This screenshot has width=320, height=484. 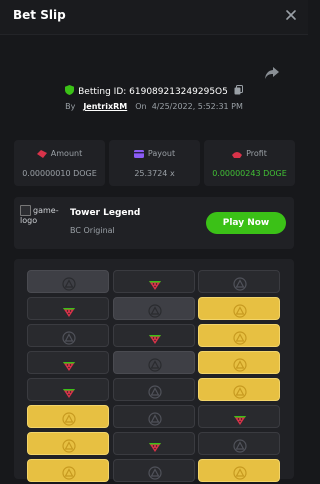 I want to click on payout-value: 25.3724 x, so click(x=154, y=173).